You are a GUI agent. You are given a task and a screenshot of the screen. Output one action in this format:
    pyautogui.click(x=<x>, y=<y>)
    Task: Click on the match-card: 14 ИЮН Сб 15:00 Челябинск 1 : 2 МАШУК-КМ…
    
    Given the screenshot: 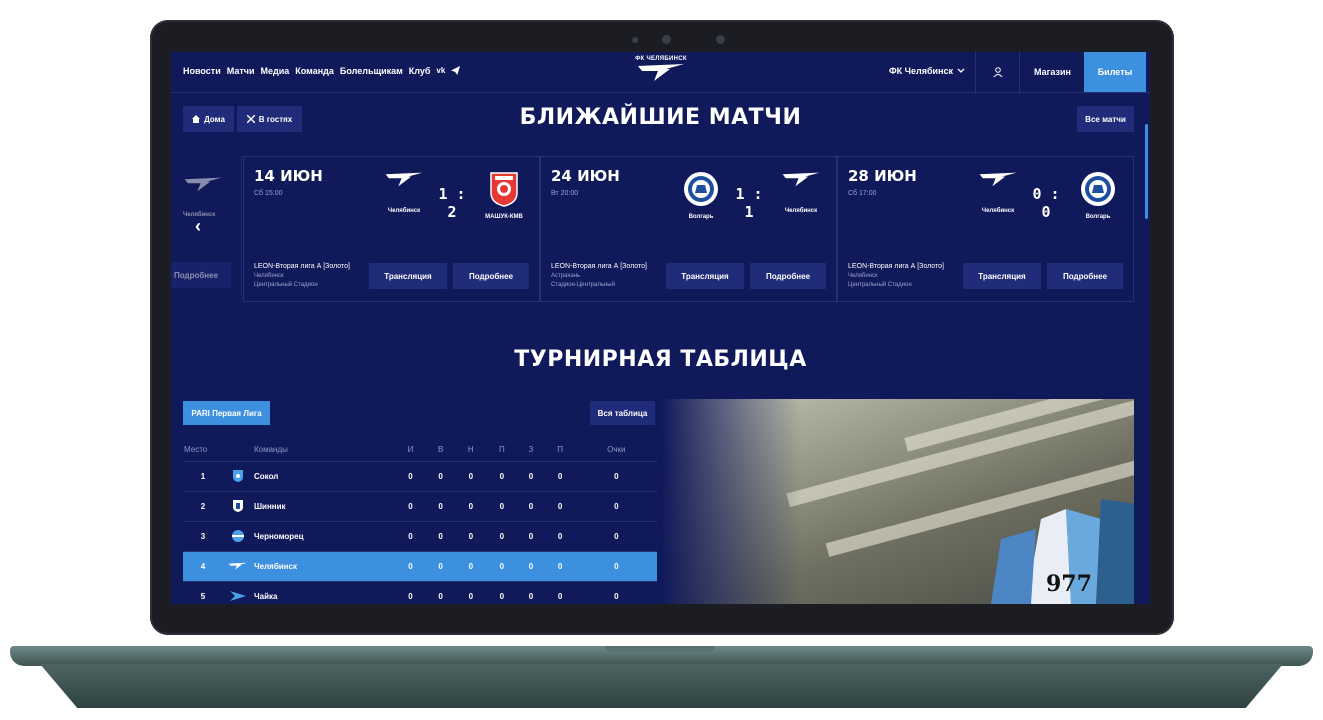 What is the action you would take?
    pyautogui.click(x=391, y=229)
    